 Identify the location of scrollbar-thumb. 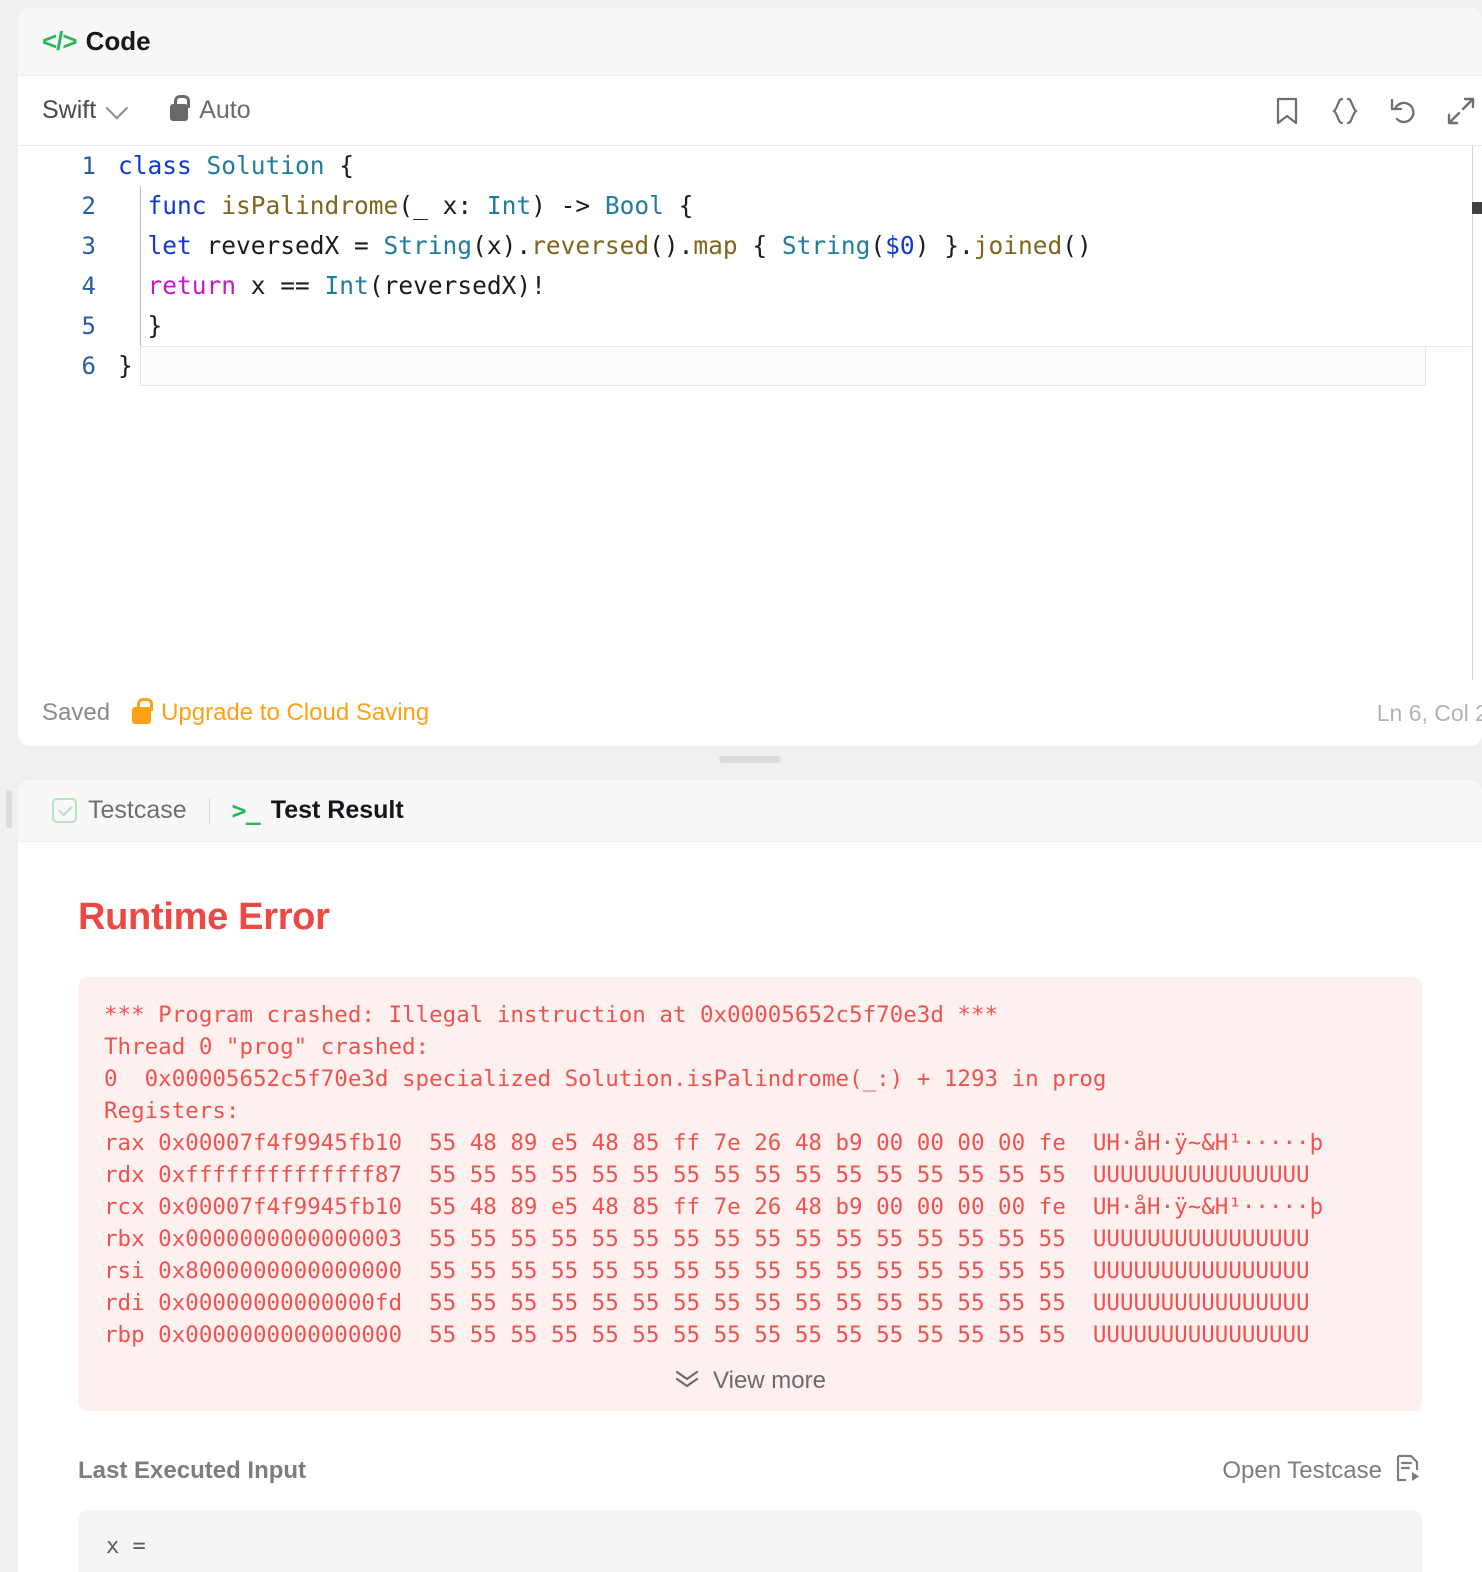
(1477, 208).